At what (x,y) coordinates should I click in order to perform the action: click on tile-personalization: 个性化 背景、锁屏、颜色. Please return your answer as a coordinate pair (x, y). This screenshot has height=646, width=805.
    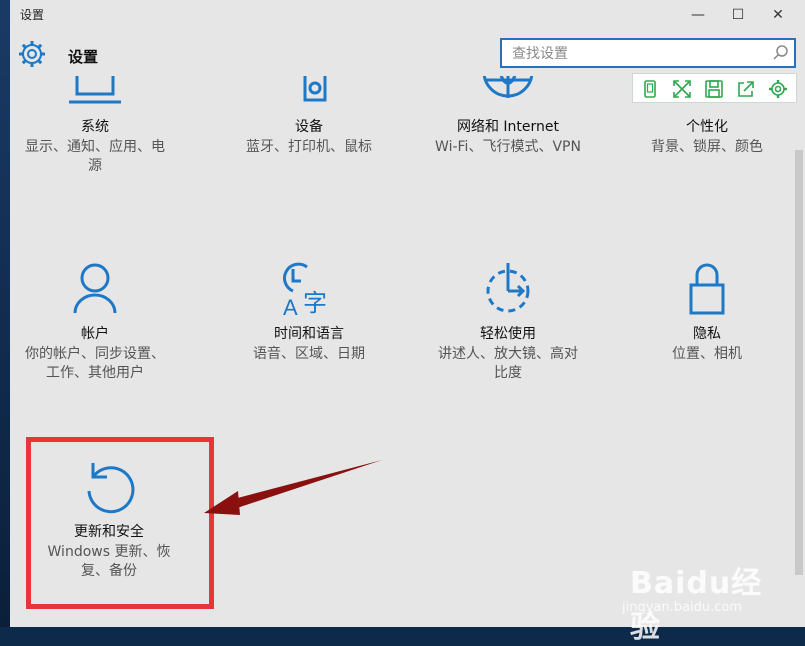
    Looking at the image, I should click on (706, 116).